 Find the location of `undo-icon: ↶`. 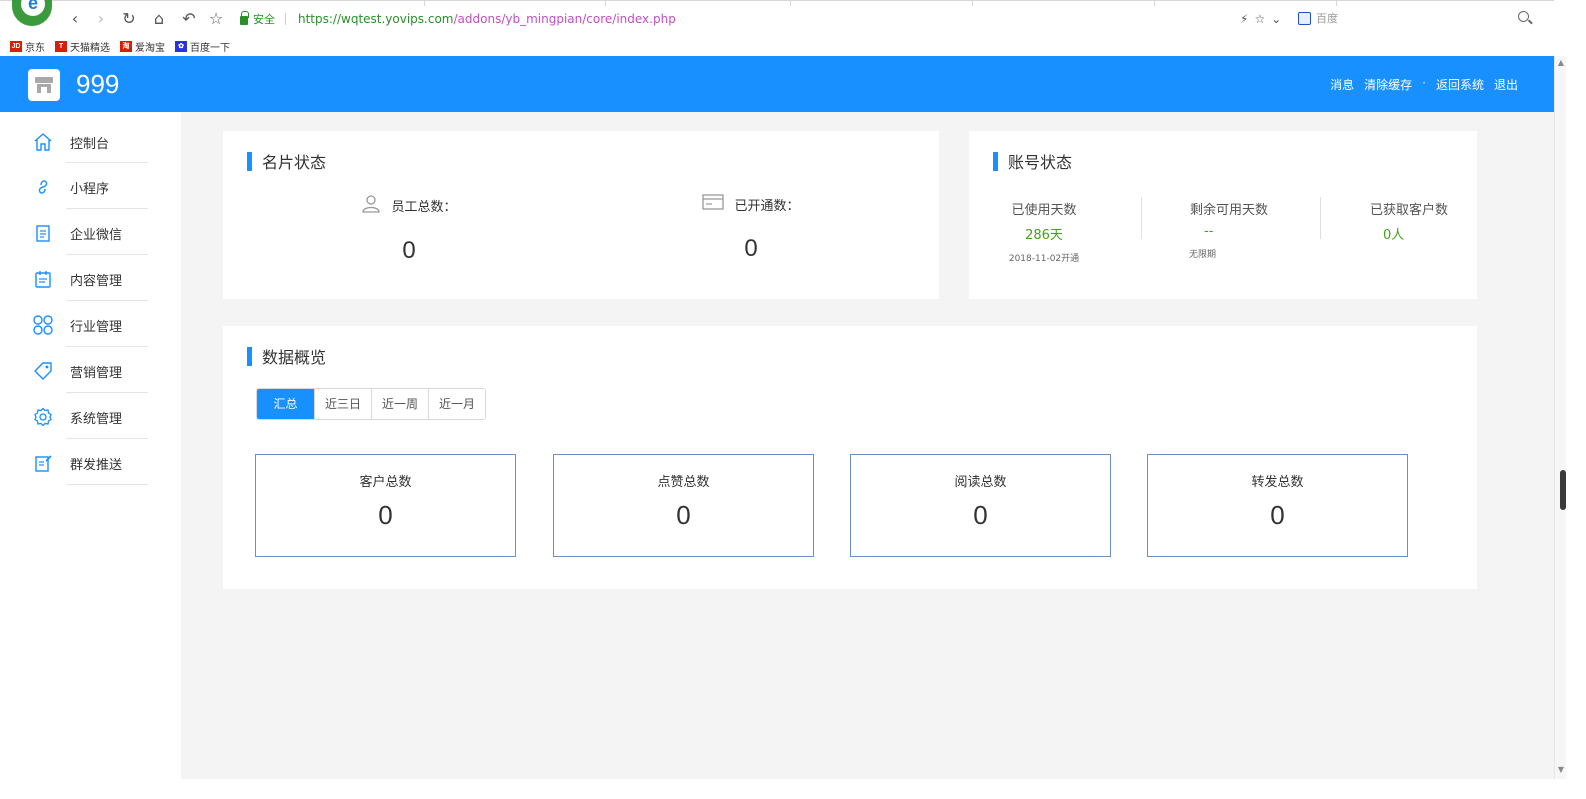

undo-icon: ↶ is located at coordinates (189, 19).